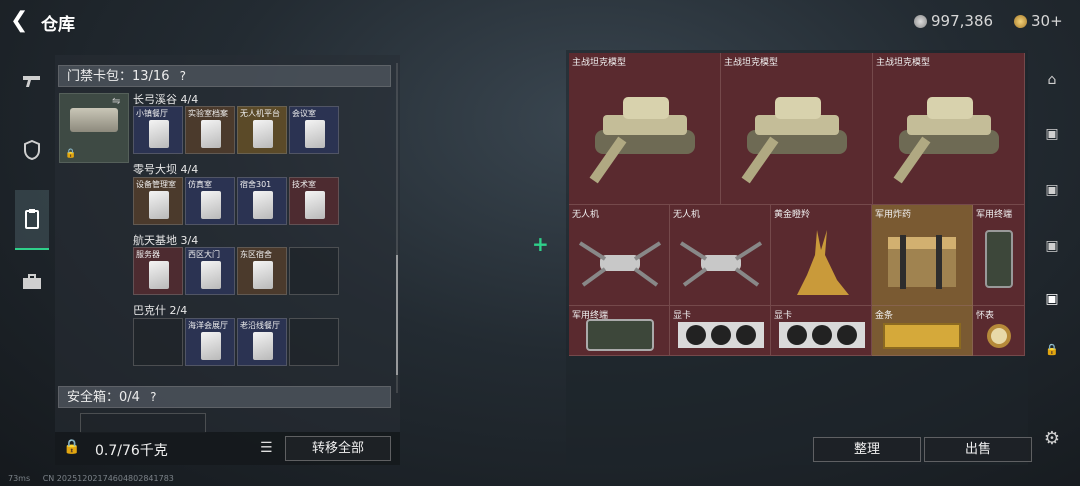 The height and width of the screenshot is (486, 1080). What do you see at coordinates (131, 451) in the screenshot?
I see `weight-text: 0.7/76千克` at bounding box center [131, 451].